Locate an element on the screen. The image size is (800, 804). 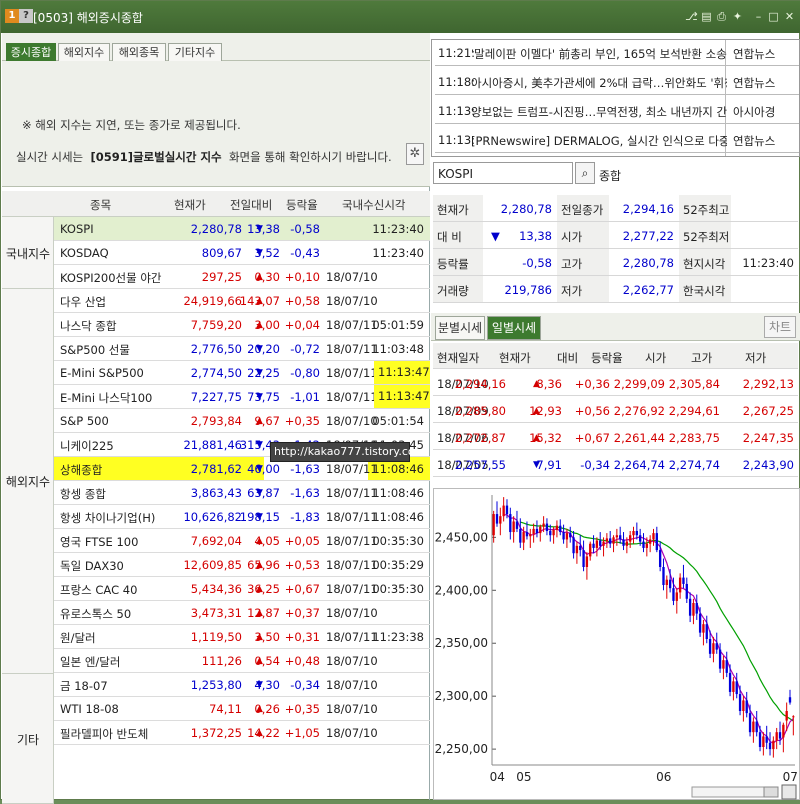
row-change: 3,50 is located at coordinates (267, 637).